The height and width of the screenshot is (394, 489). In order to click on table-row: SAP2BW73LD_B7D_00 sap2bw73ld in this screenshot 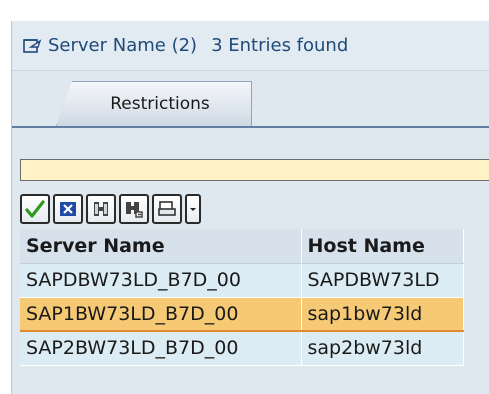, I will do `click(242, 348)`.